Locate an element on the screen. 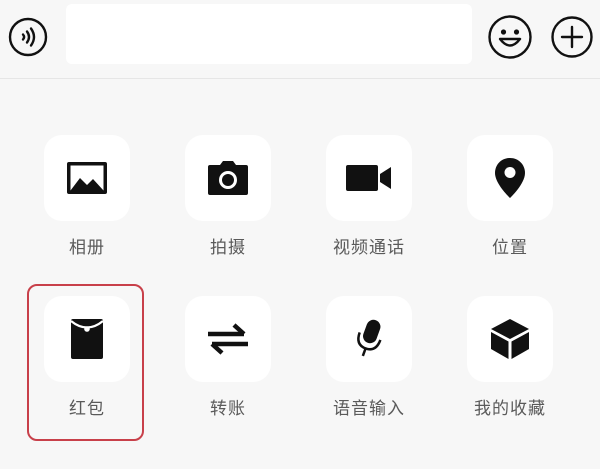 This screenshot has height=469, width=600. red-packet-tile is located at coordinates (87, 339).